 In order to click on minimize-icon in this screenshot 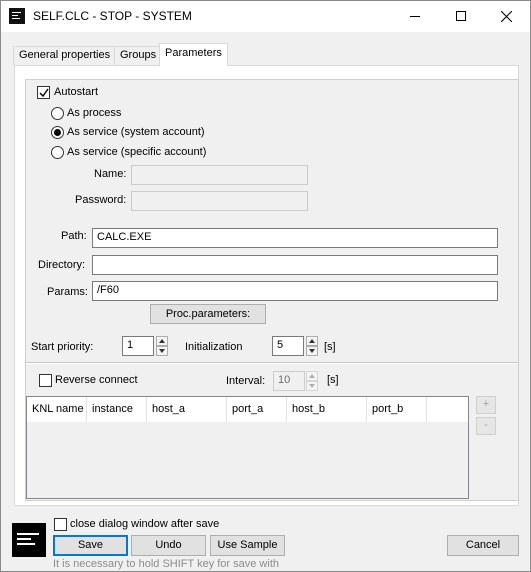, I will do `click(415, 16)`.